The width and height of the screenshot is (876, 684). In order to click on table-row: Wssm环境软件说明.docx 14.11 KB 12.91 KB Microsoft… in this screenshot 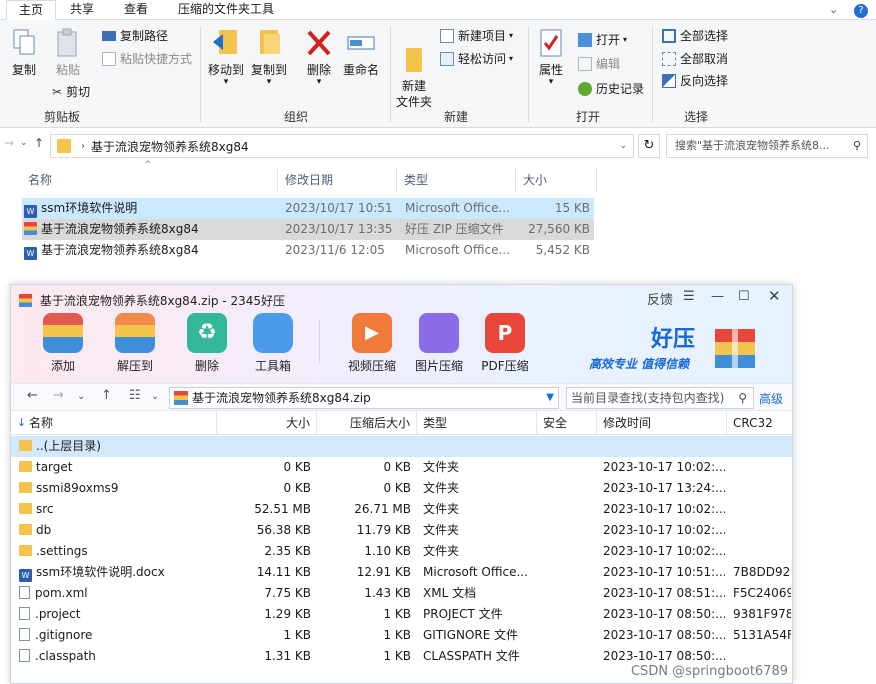, I will do `click(401, 572)`.